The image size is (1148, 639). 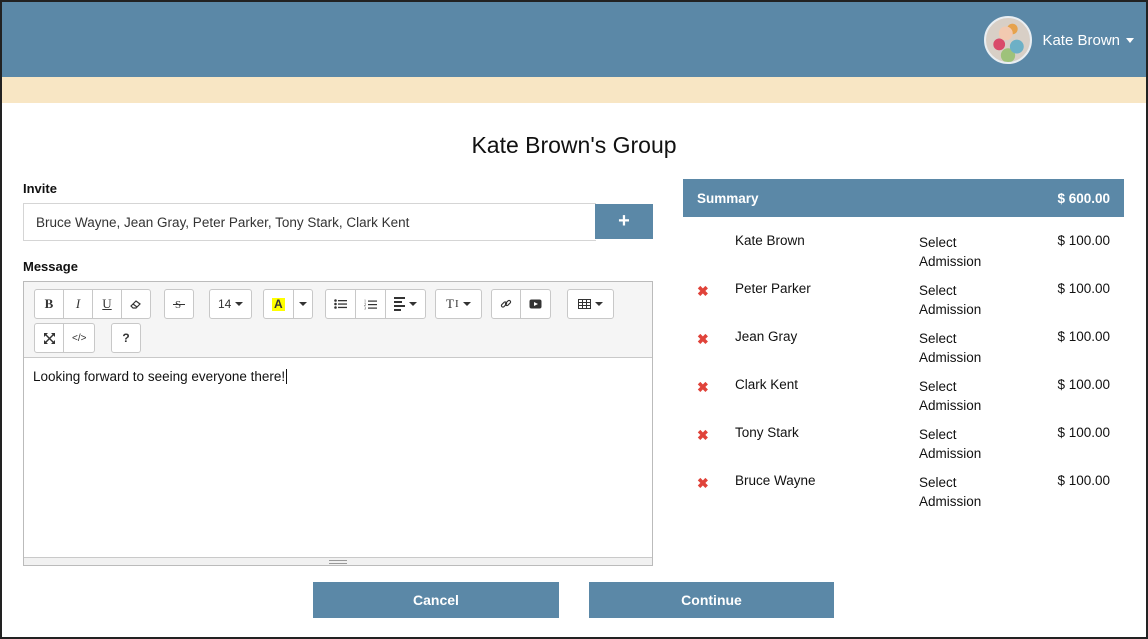 What do you see at coordinates (770, 240) in the screenshot?
I see `attendee-name: Kate Brown` at bounding box center [770, 240].